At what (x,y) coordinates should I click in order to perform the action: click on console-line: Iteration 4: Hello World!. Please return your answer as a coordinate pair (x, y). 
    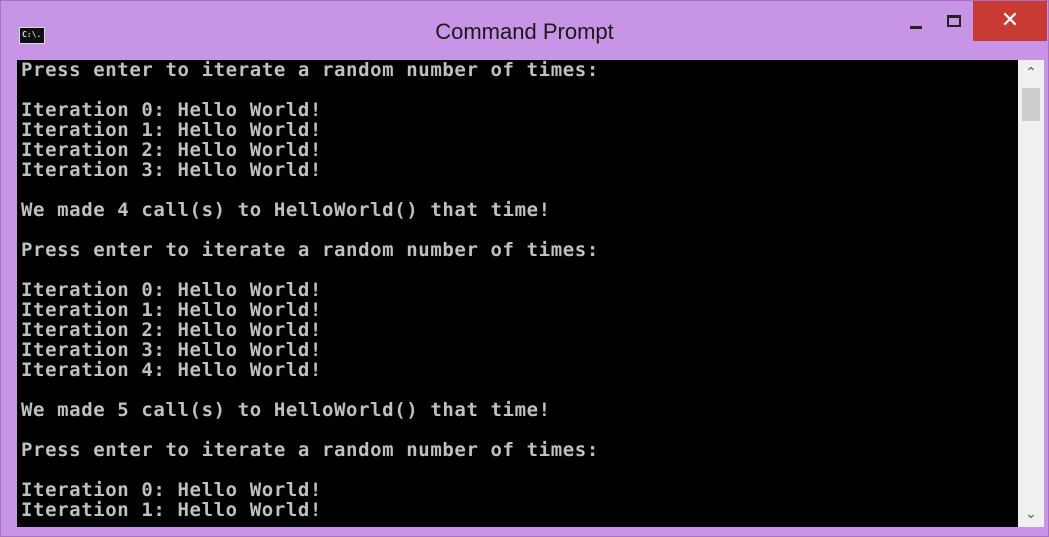
    Looking at the image, I should click on (171, 370).